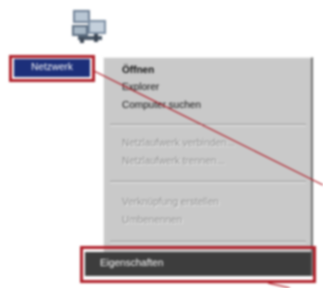  Describe the element at coordinates (52, 68) in the screenshot. I see `highlight-box-icon-label` at that location.